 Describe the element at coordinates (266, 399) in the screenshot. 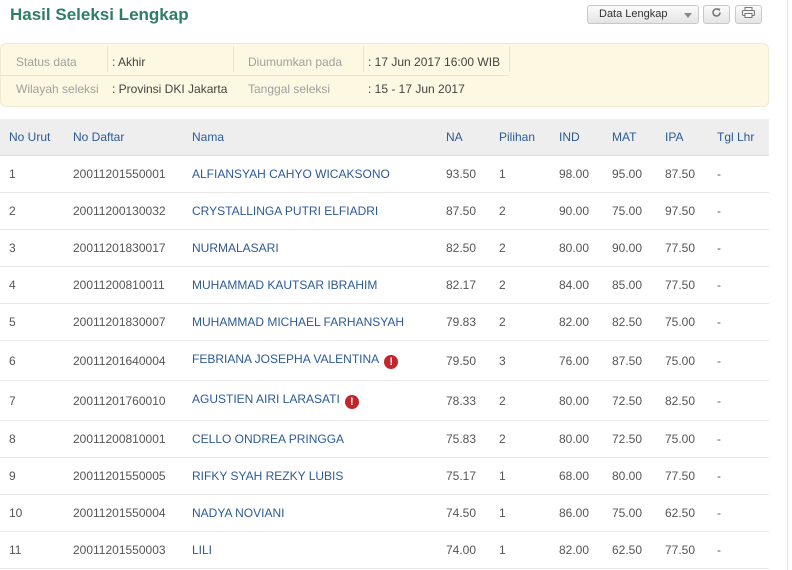

I see `student-name-link: AGUSTIEN AIRI LARASATI` at that location.